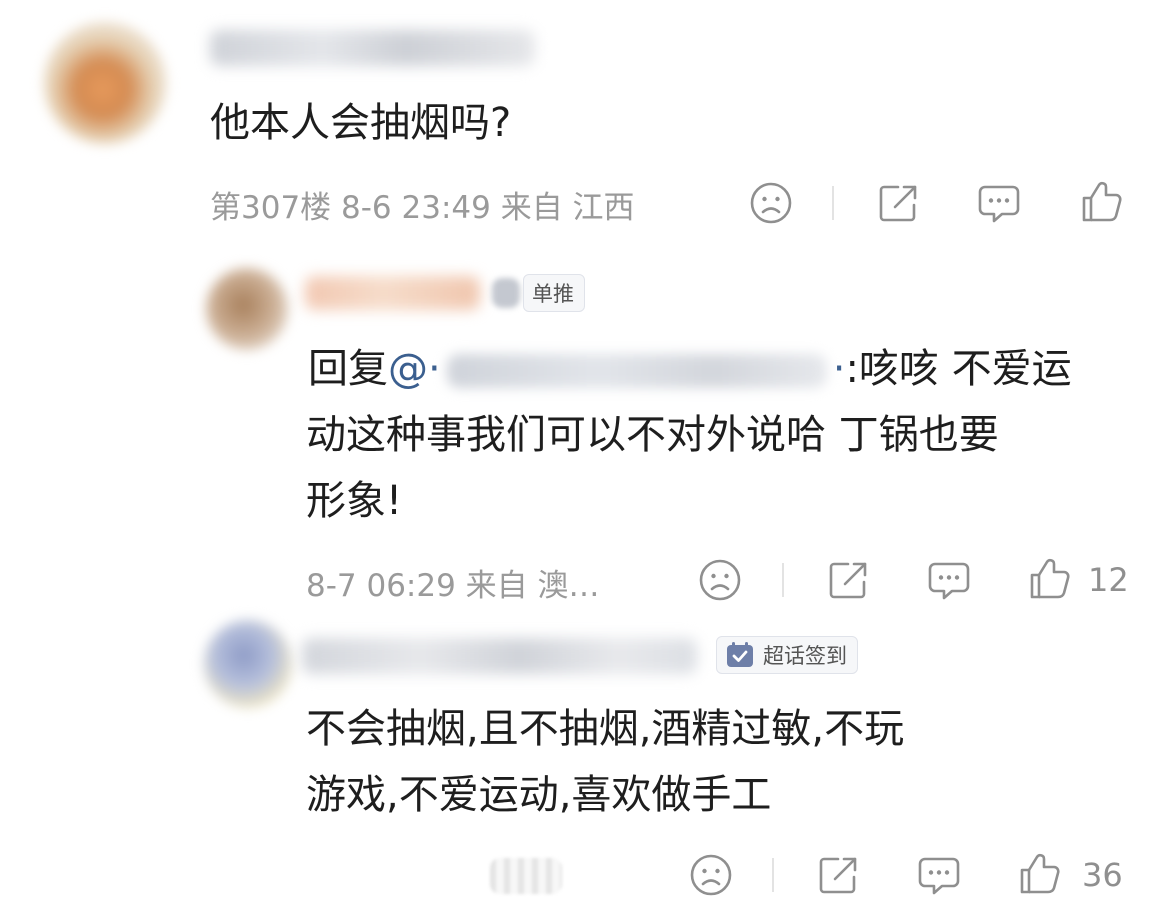 The image size is (1170, 908). I want to click on reply-text-line2: 游戏,不爱运动,喜欢做手工, so click(539, 795).